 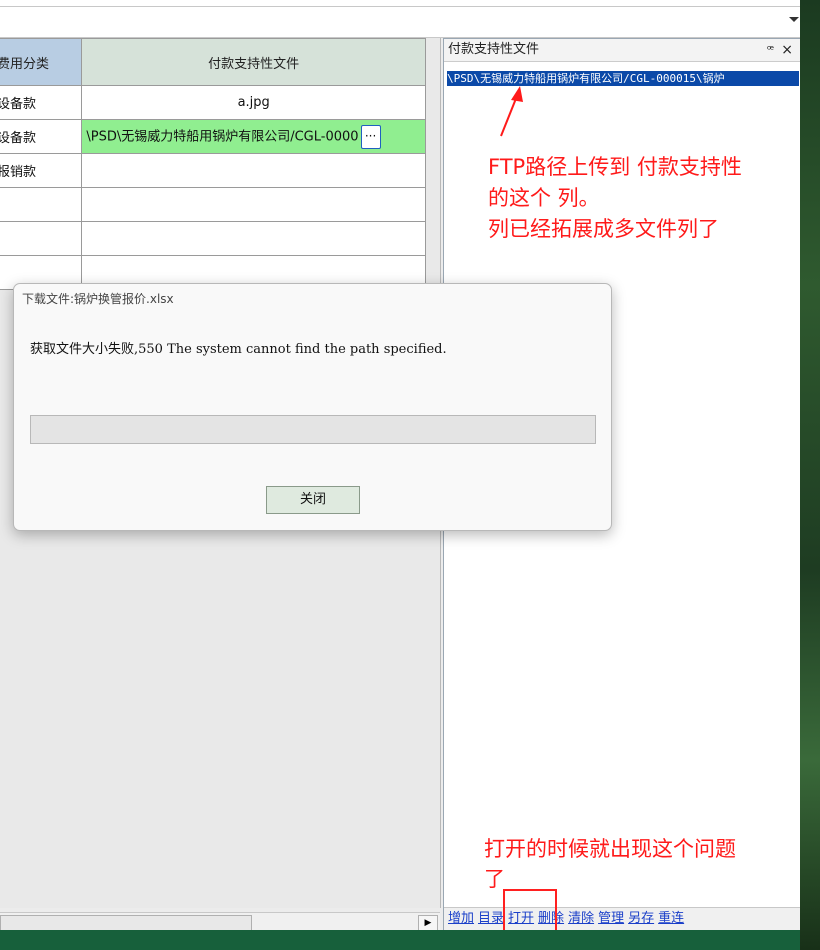 What do you see at coordinates (461, 918) in the screenshot?
I see `add-link: 增加` at bounding box center [461, 918].